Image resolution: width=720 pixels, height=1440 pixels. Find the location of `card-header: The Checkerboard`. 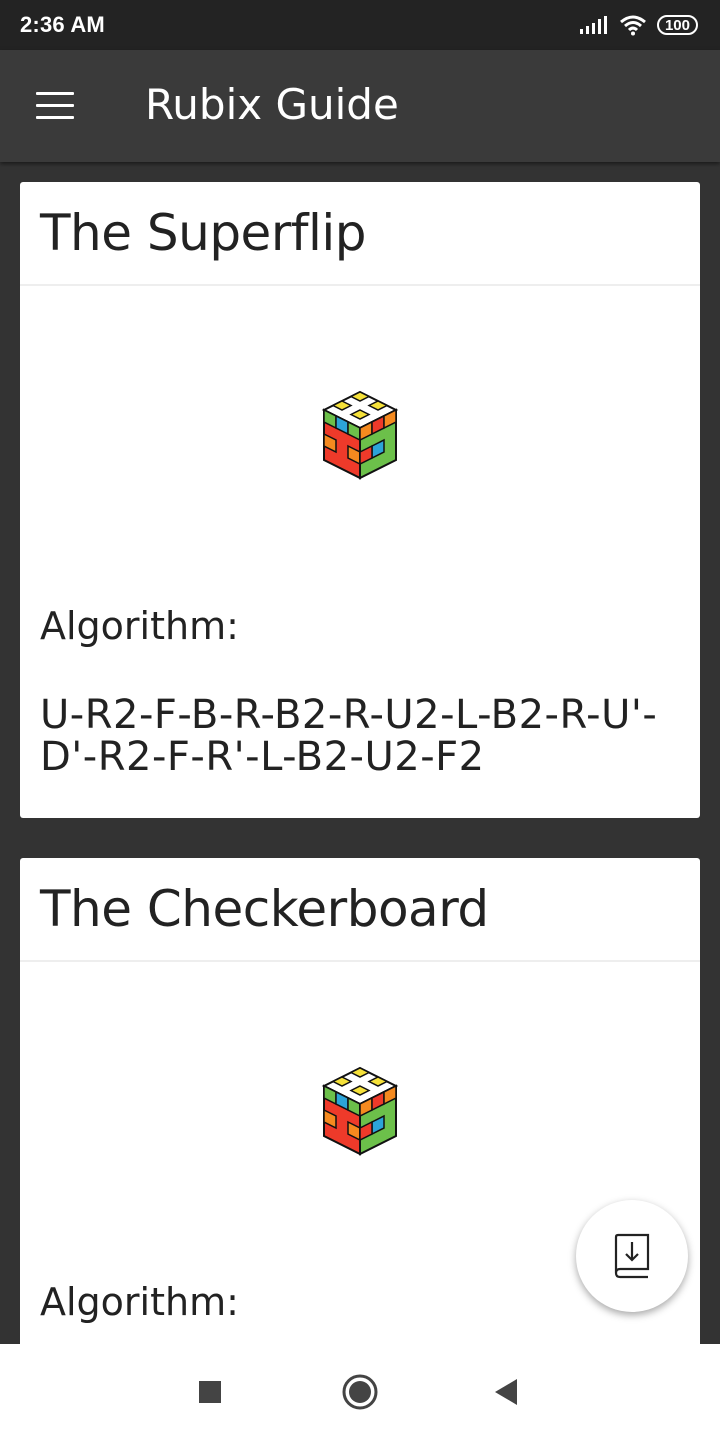

card-header: The Checkerboard is located at coordinates (360, 910).